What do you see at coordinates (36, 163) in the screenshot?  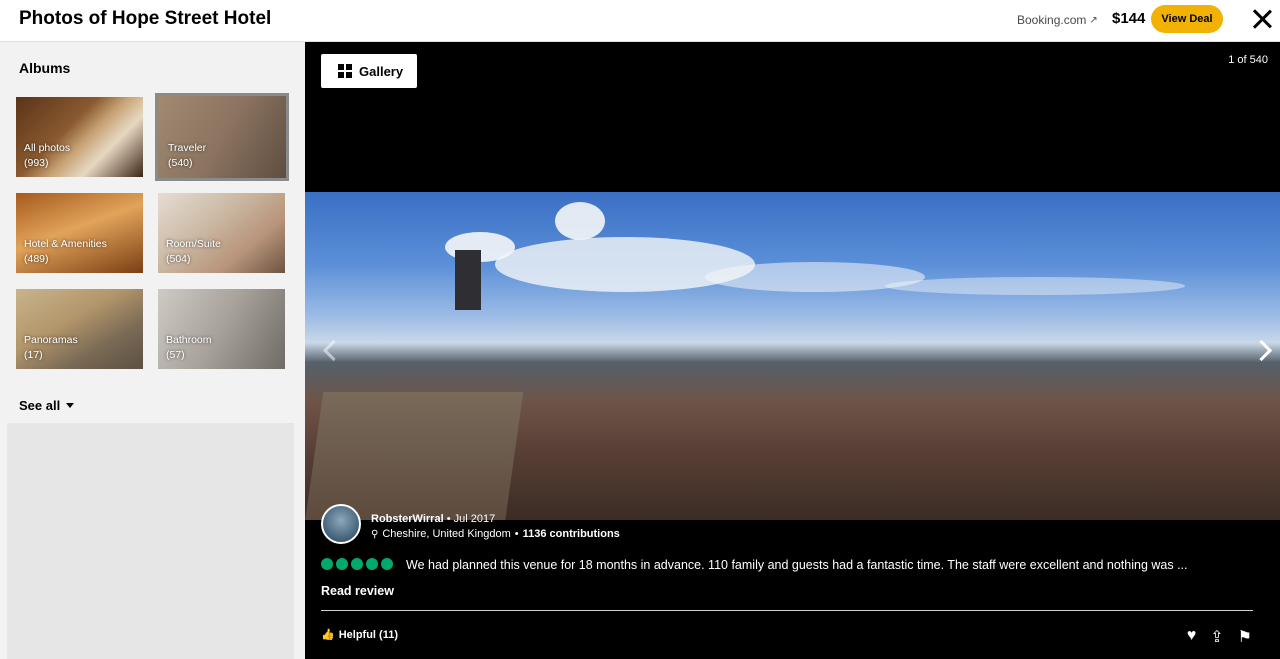 I see `album-count: (993)` at bounding box center [36, 163].